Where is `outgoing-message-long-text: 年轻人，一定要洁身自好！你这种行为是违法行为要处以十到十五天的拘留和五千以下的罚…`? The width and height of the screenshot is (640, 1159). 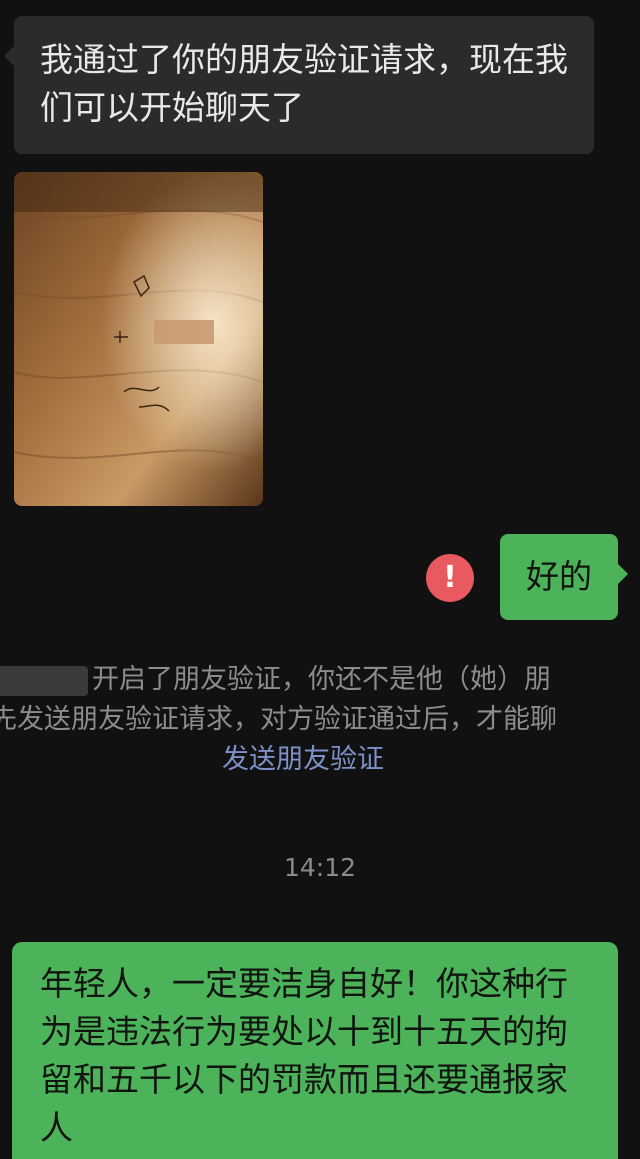
outgoing-message-long-text: 年轻人，一定要洁身自好！你这种行为是违法行为要处以十到十五天的拘留和五千以下的罚… is located at coordinates (304, 1055).